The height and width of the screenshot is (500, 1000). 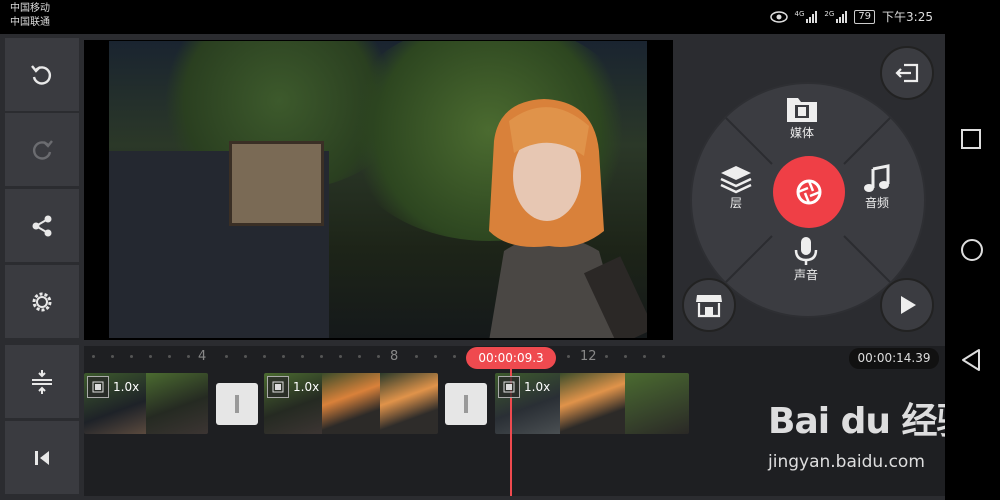 I want to click on camera-shutter-icon, so click(x=809, y=192).